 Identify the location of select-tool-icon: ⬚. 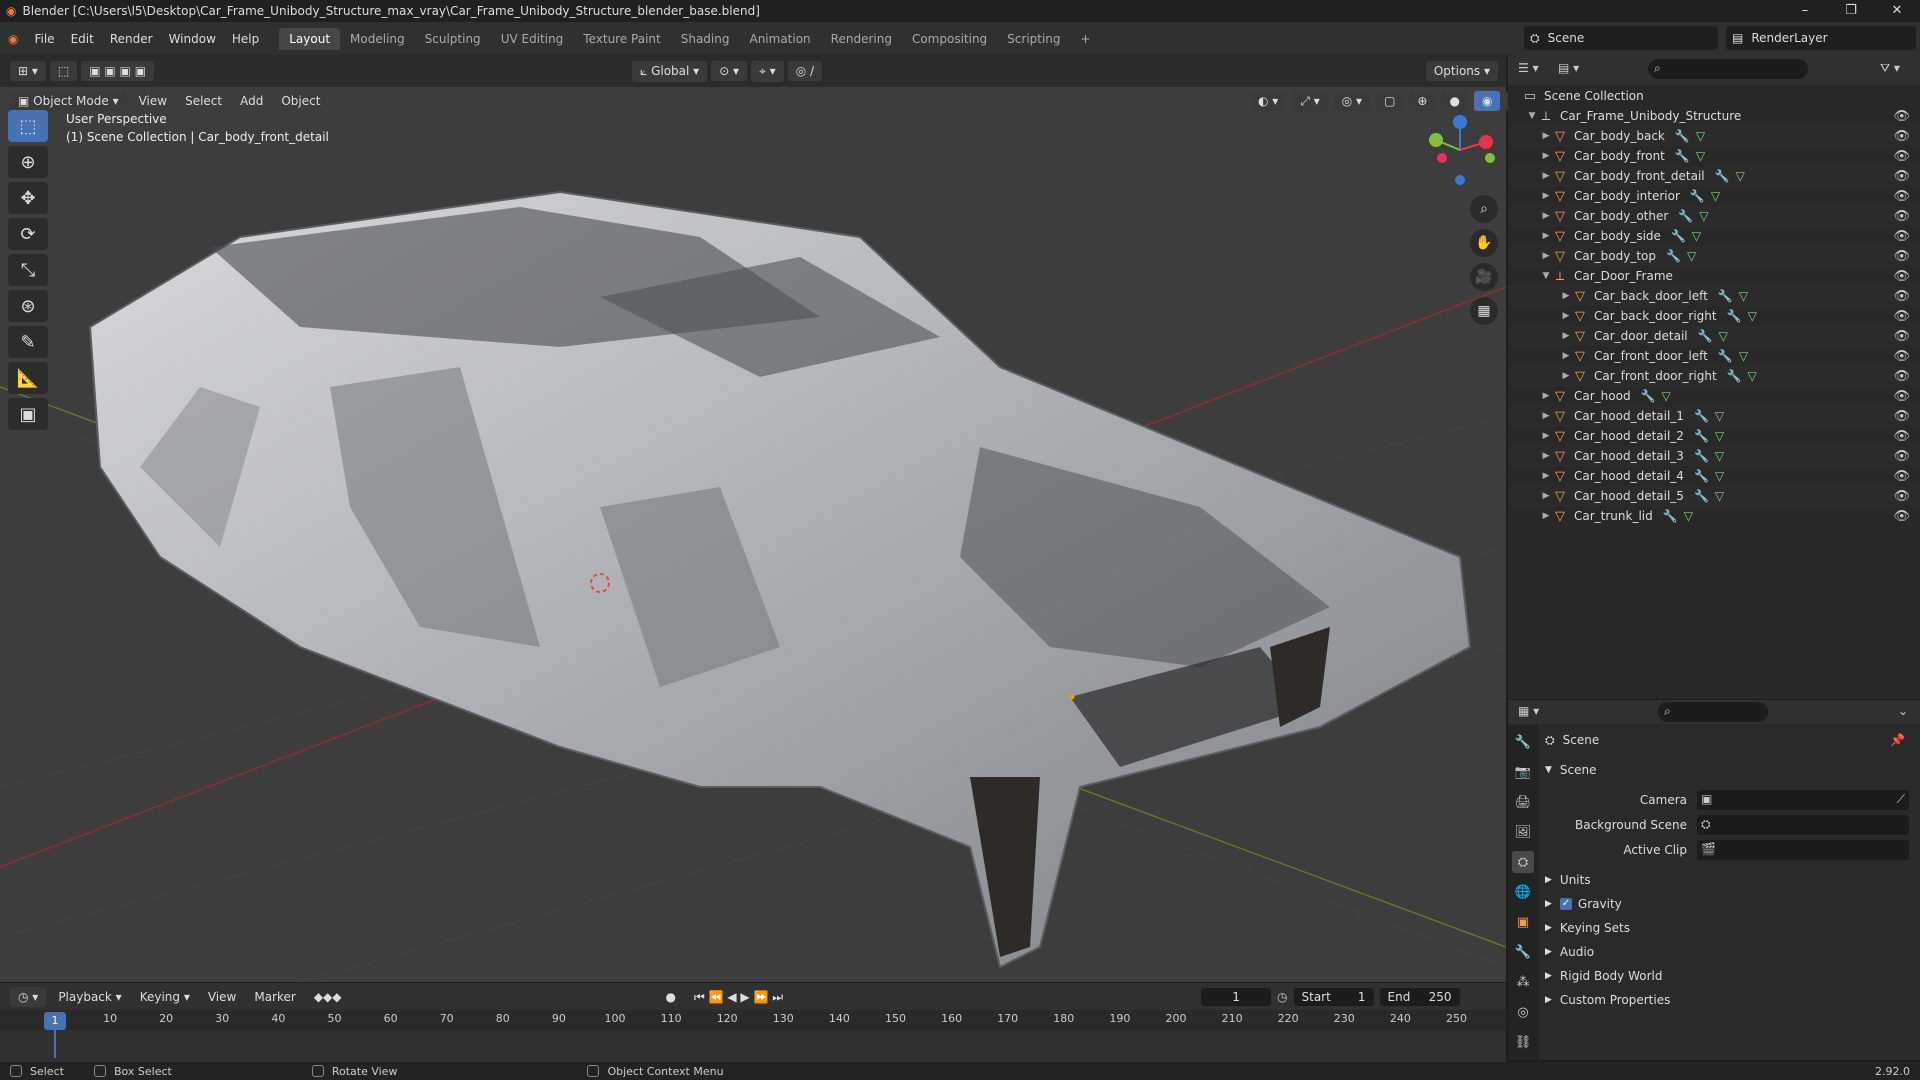
(63, 71).